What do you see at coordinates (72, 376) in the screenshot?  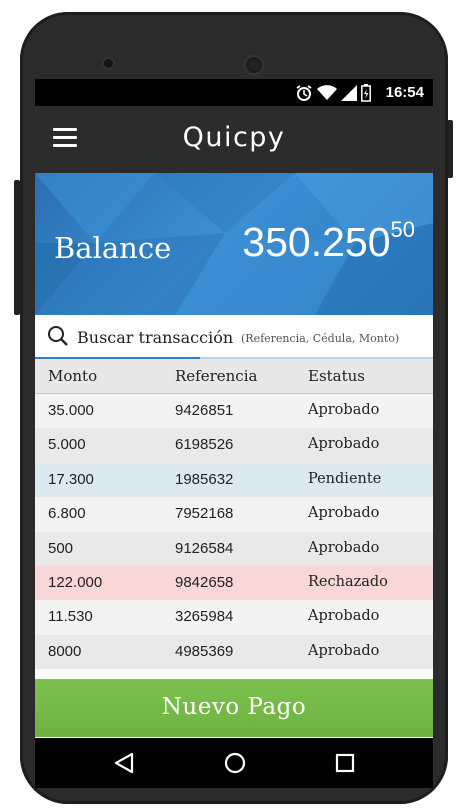 I see `column-header-monto: Monto` at bounding box center [72, 376].